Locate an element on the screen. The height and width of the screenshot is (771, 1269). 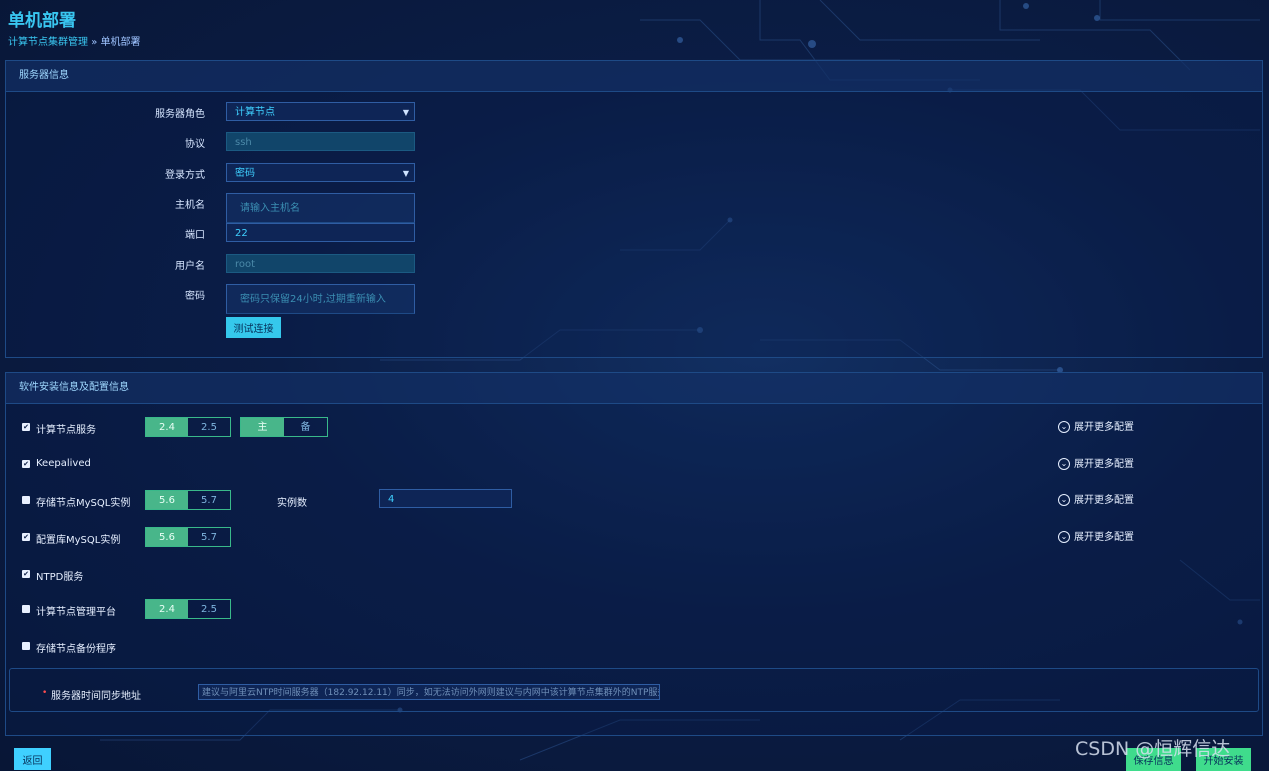
server-role-label: 服务器角色 is located at coordinates (180, 114).